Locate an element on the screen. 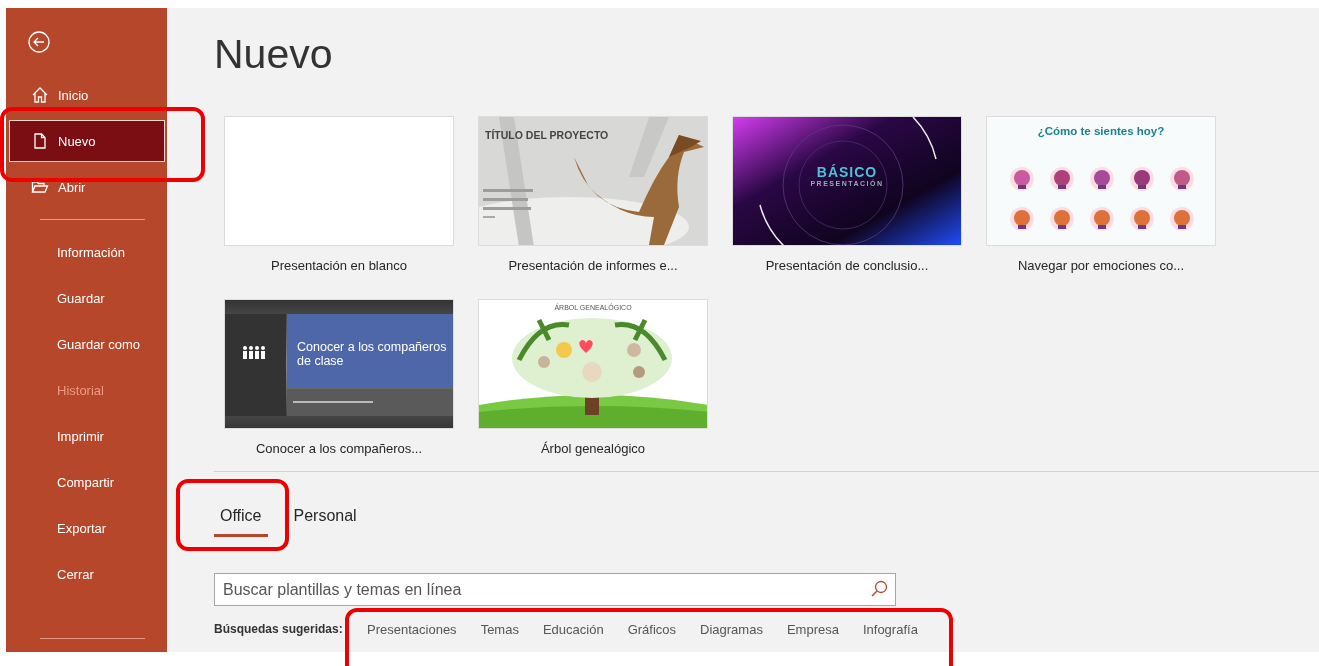 This screenshot has height=666, width=1319. nav-item: Inicio is located at coordinates (87, 95).